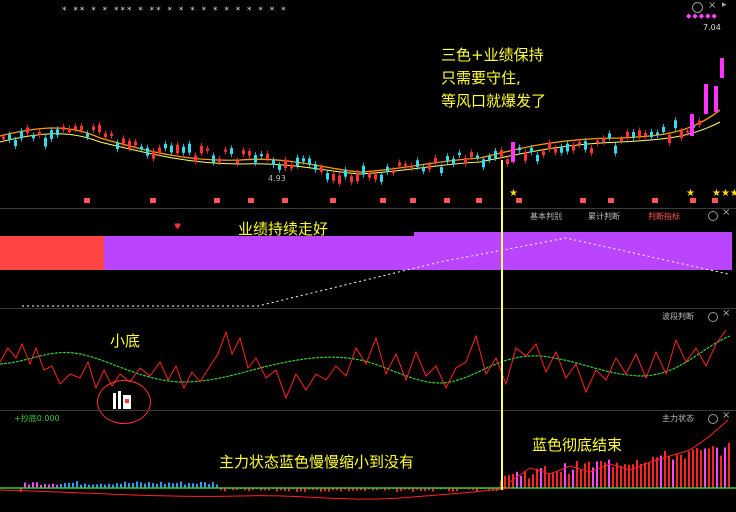 The height and width of the screenshot is (512, 736). What do you see at coordinates (724, 5) in the screenshot?
I see `expand-icon: ▸` at bounding box center [724, 5].